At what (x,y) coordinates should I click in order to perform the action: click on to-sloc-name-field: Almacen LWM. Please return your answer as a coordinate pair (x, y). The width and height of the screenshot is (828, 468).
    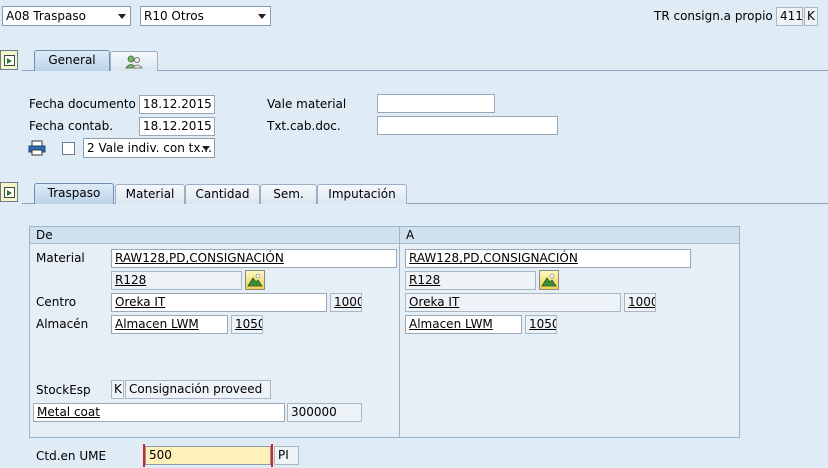
    Looking at the image, I should click on (463, 324).